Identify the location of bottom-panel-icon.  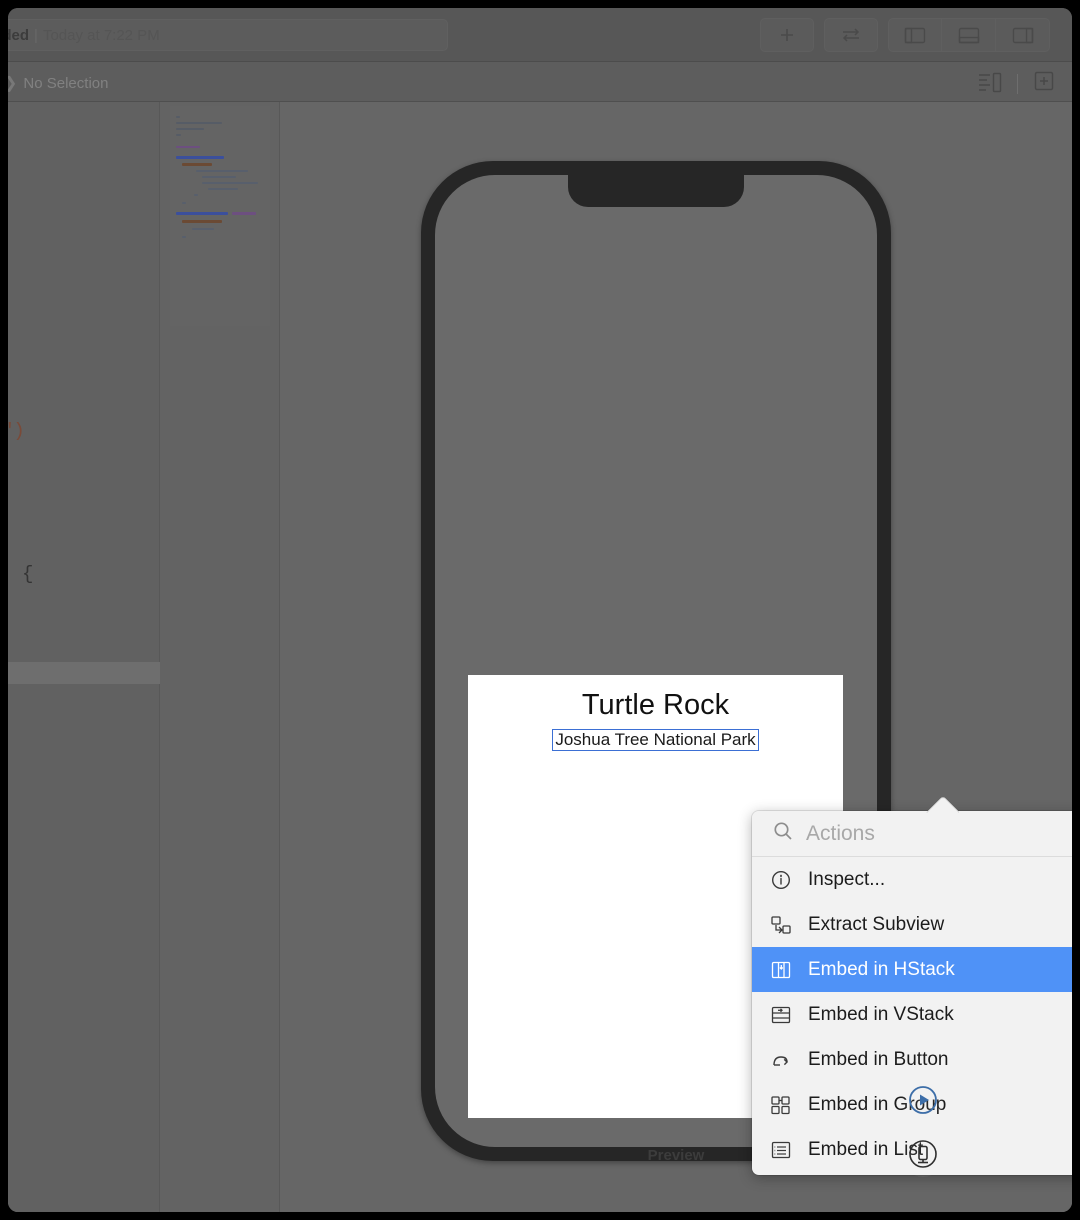
(969, 35).